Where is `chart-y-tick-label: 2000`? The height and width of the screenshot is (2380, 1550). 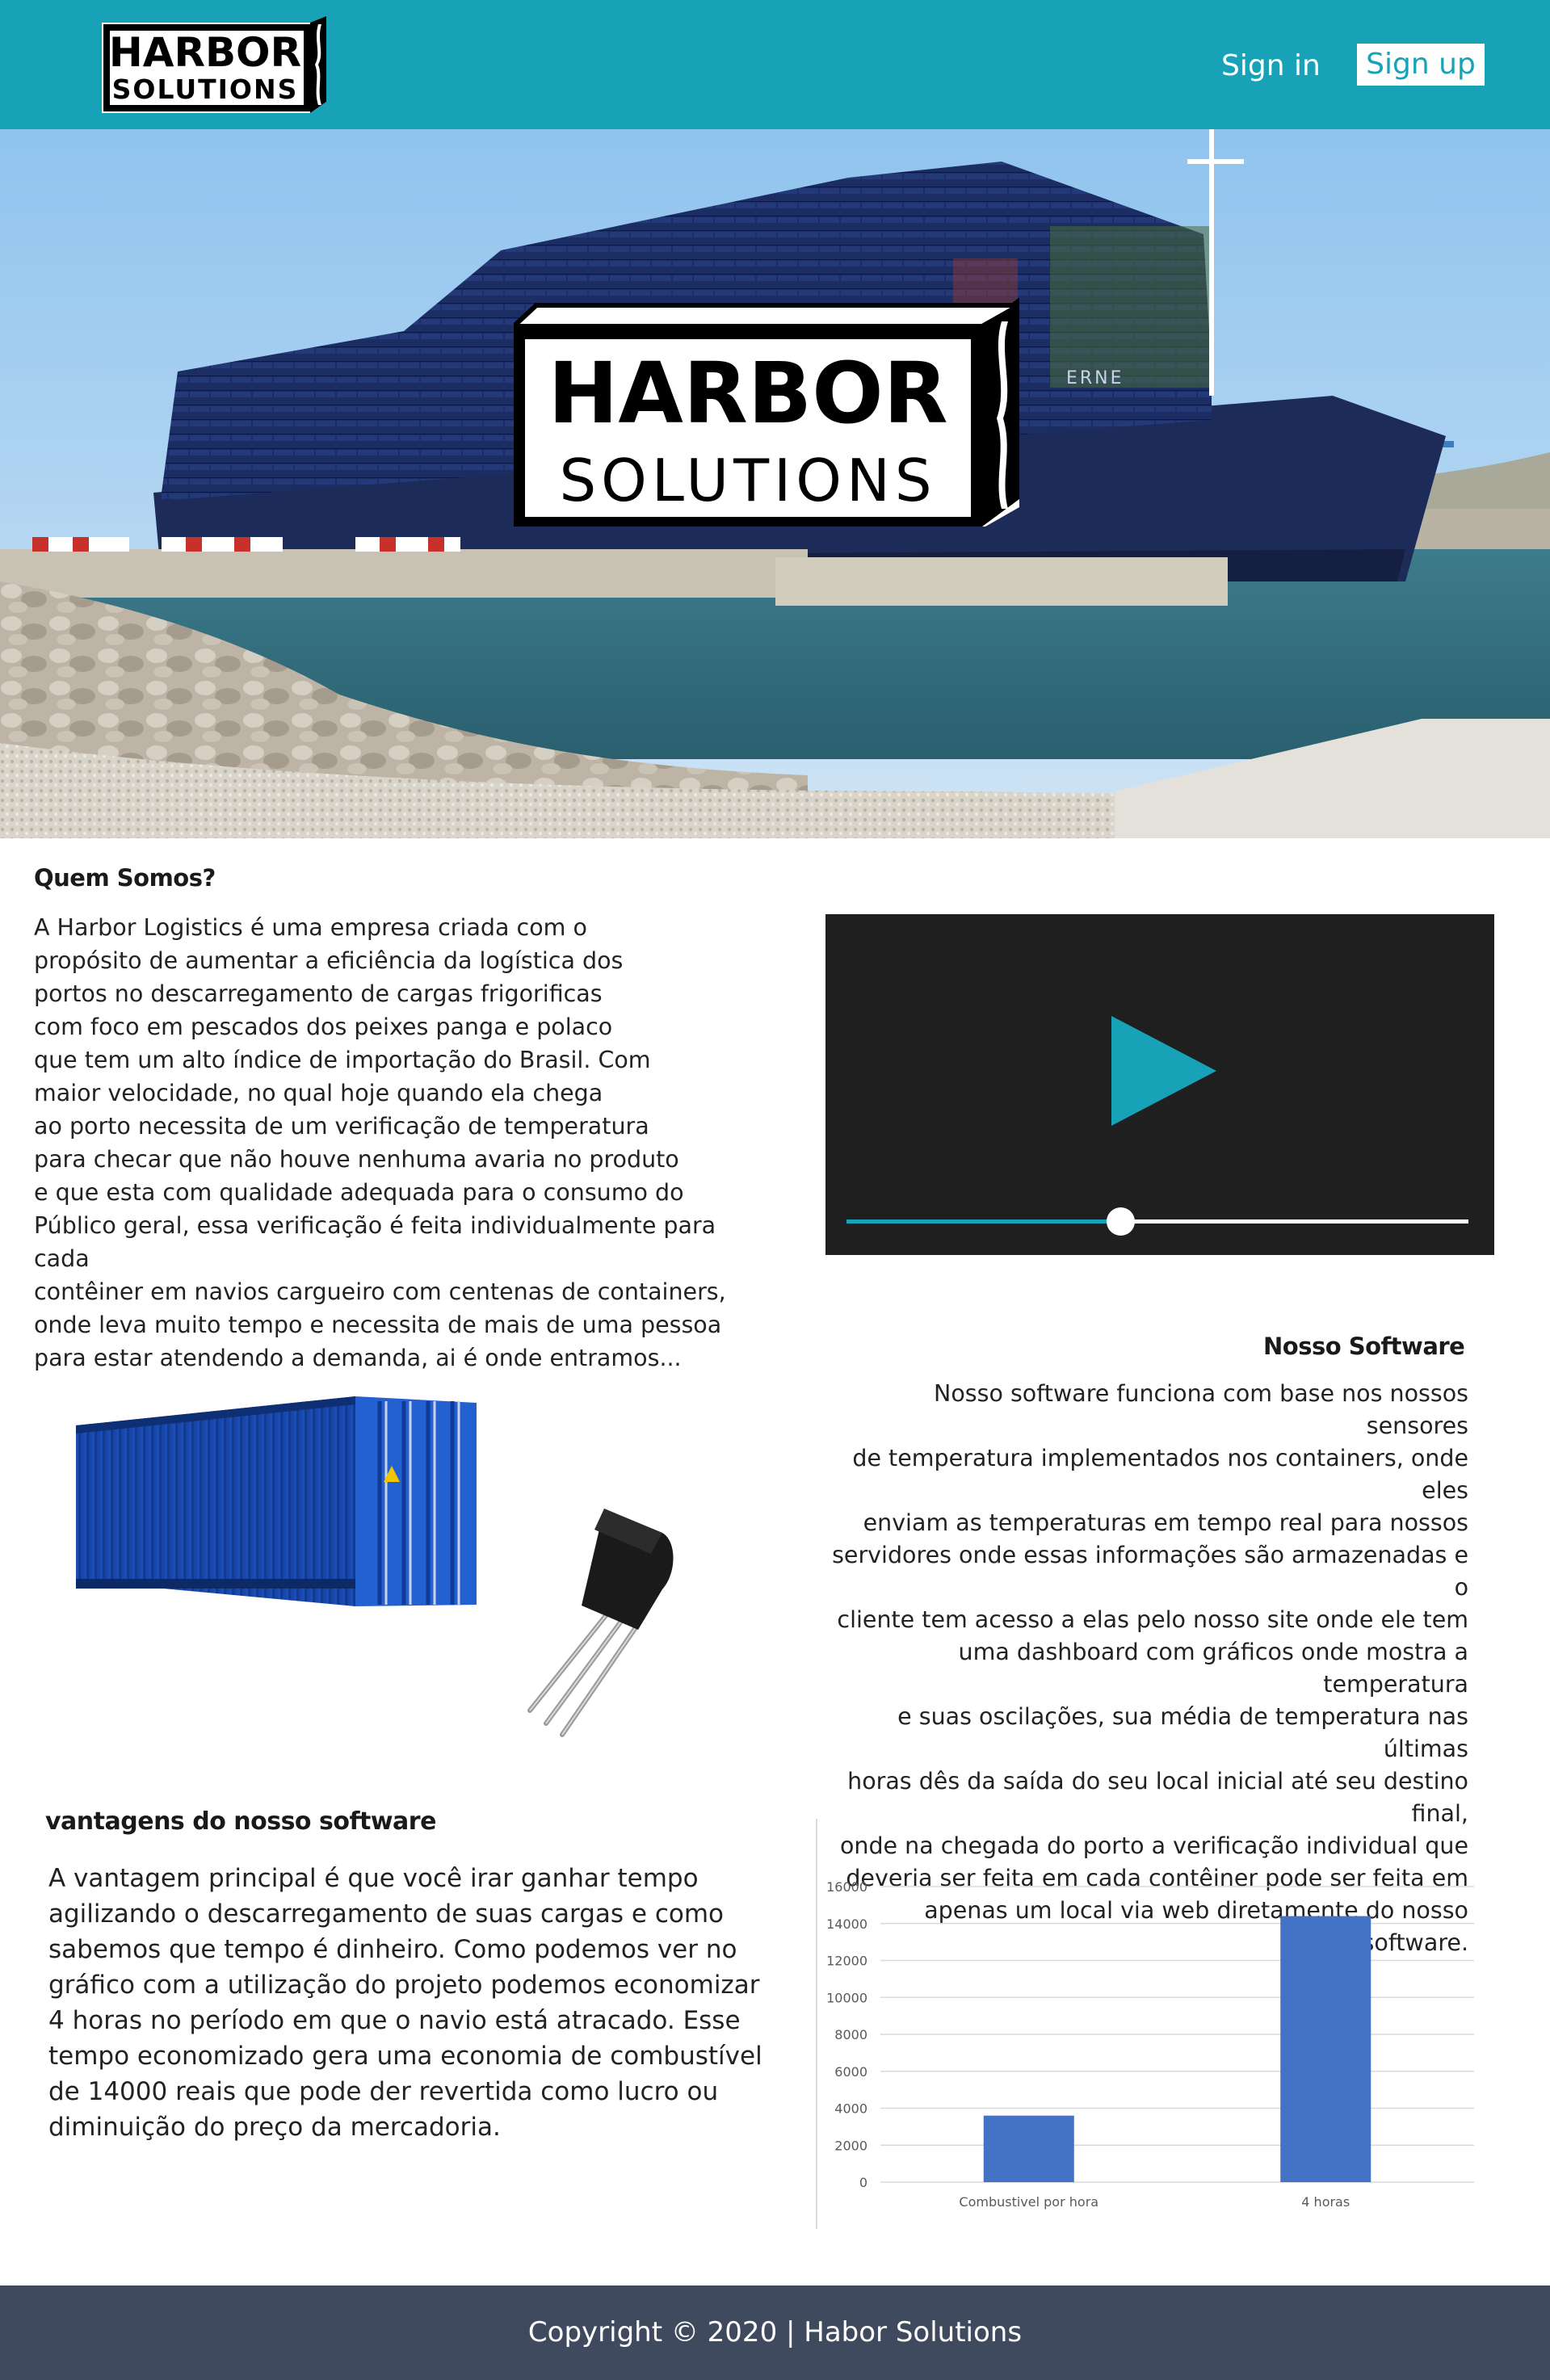
chart-y-tick-label: 2000 is located at coordinates (850, 2146).